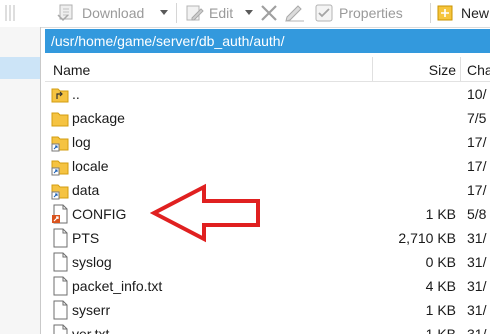  Describe the element at coordinates (81, 142) in the screenshot. I see `file-name: log` at that location.